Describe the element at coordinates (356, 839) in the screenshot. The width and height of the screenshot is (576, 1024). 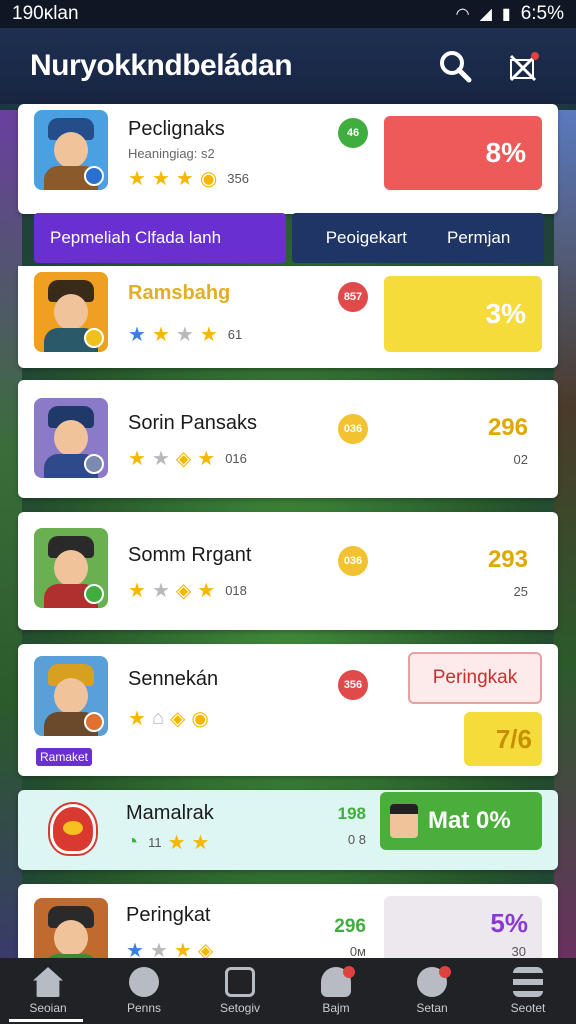
I see `score-sub: 0 8` at that location.